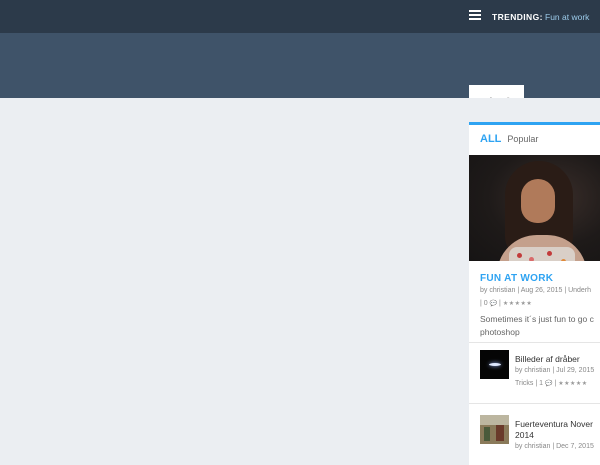 The image size is (600, 465). Describe the element at coordinates (554, 446) in the screenshot. I see `post-meta-fuerteventura: by christian | Dec 7, 2015` at that location.